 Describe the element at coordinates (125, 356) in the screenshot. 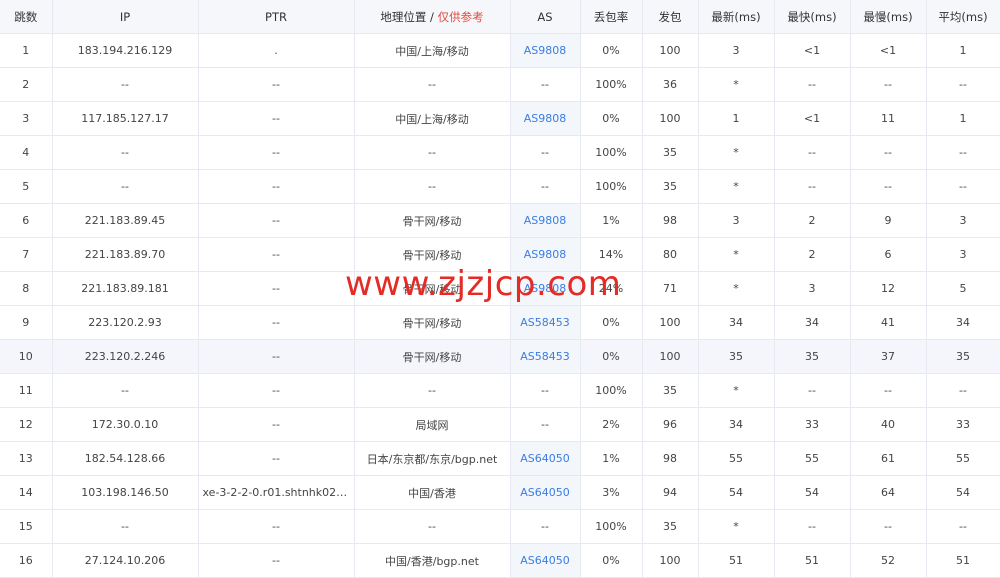

I see `cell-ip: 223.120.2.246` at that location.